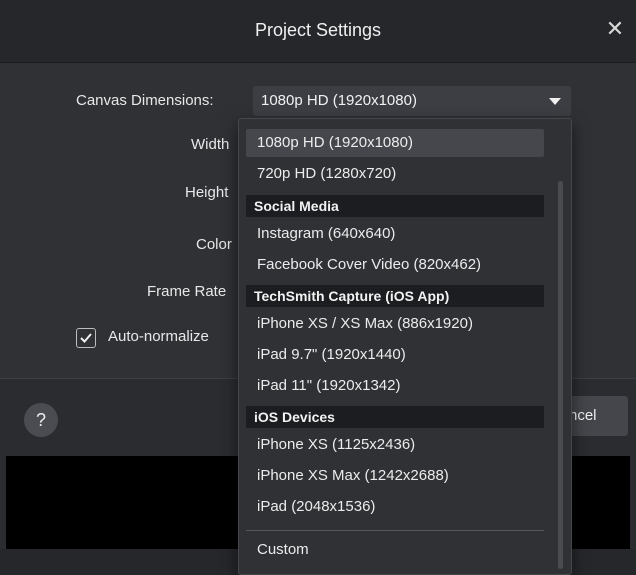 This screenshot has width=636, height=575. I want to click on dropdown-option: iPhone XS / XS Max (886x1920), so click(395, 324).